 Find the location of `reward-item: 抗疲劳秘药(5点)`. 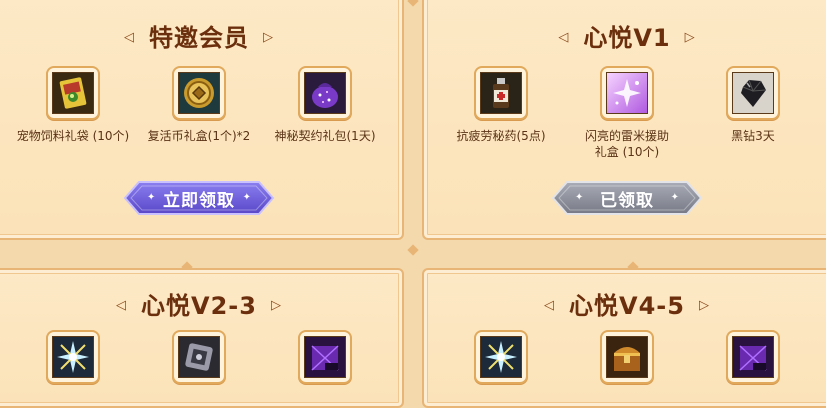

reward-item: 抗疲劳秘药(5点) is located at coordinates (501, 113).